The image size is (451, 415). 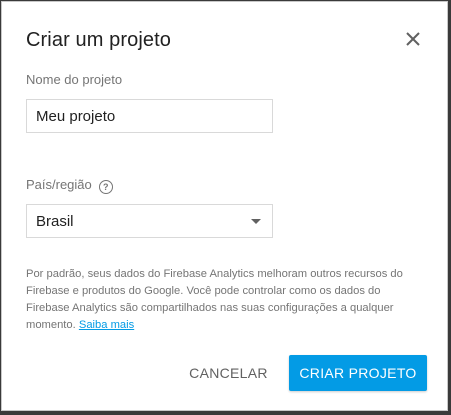 What do you see at coordinates (55, 221) in the screenshot?
I see `region-selected-value: Brasil` at bounding box center [55, 221].